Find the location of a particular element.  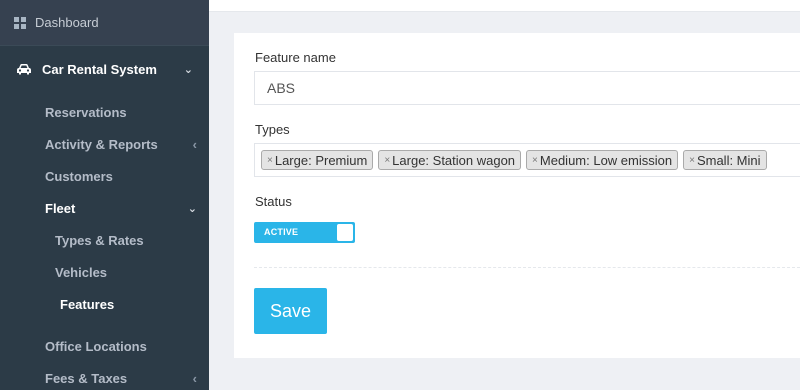

type-tag: × Large: Premium is located at coordinates (317, 160).